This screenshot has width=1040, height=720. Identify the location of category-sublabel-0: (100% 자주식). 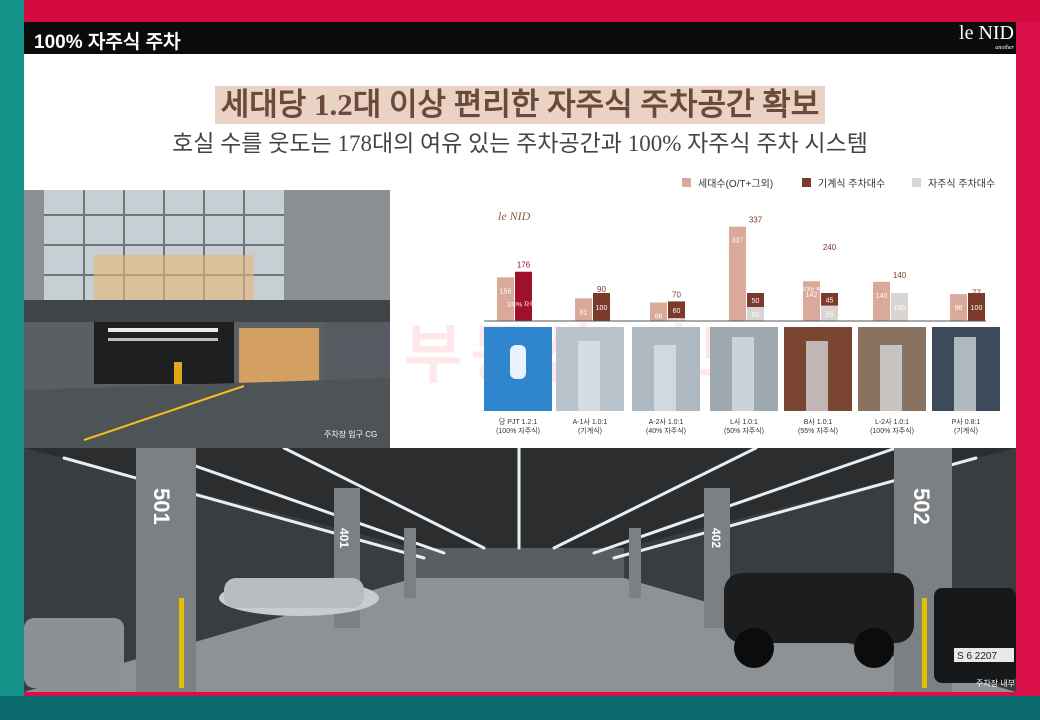
(518, 430).